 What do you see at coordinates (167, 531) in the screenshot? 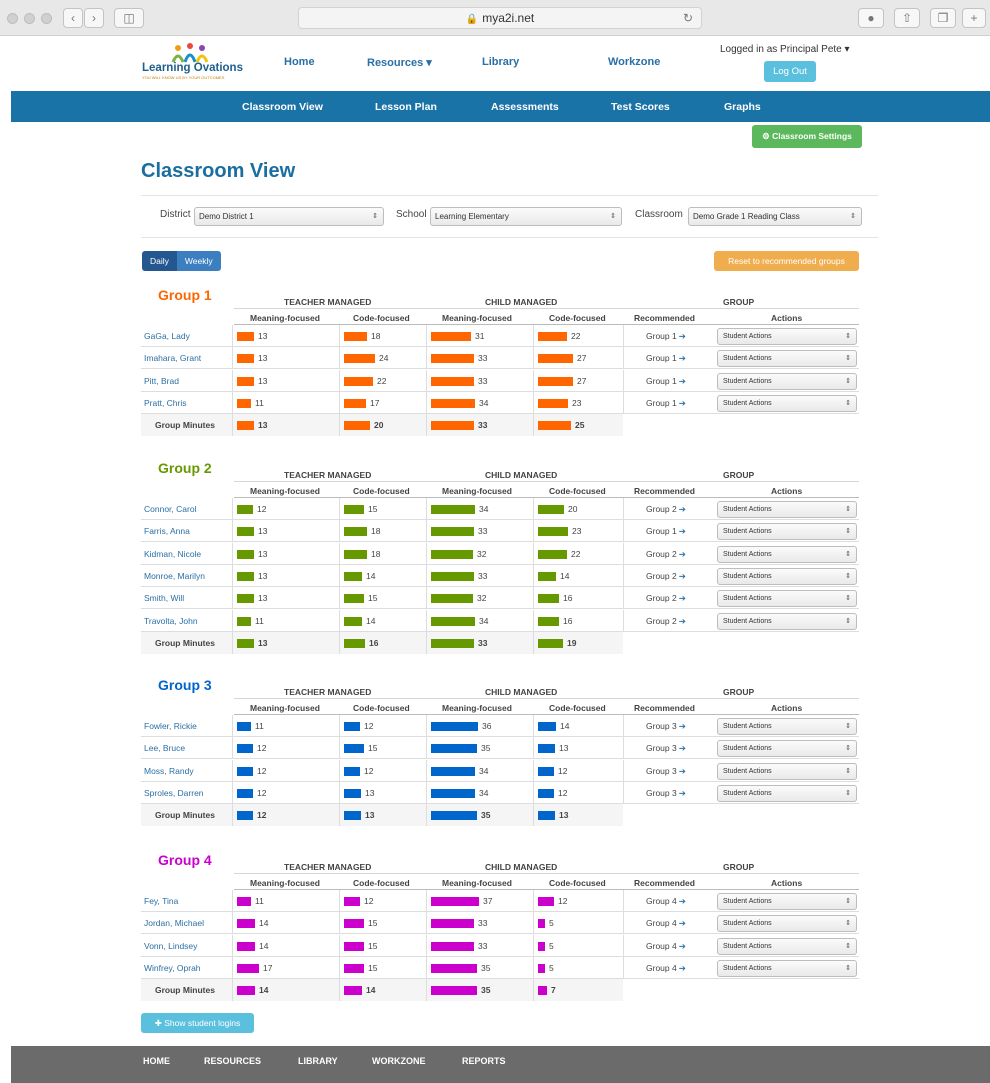
I see `student-name-link: Farris, Anna` at bounding box center [167, 531].